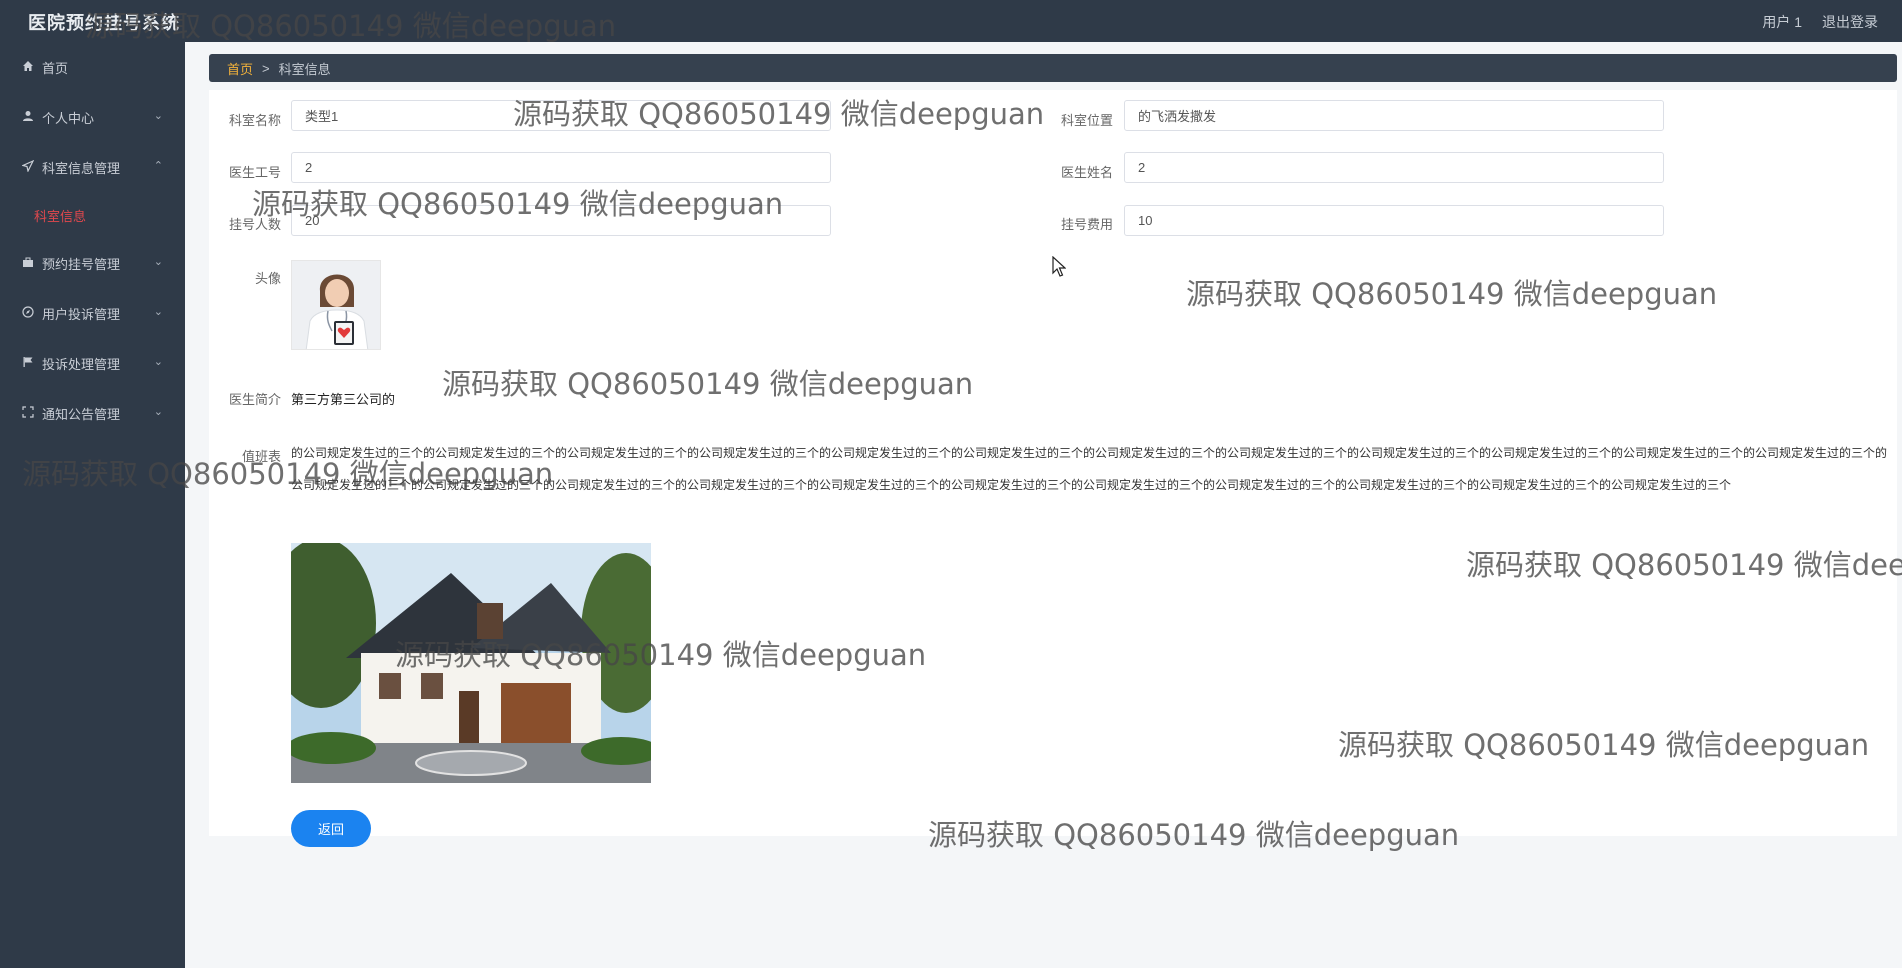  I want to click on breadcrumb: 首页 > 科室信息, so click(1053, 68).